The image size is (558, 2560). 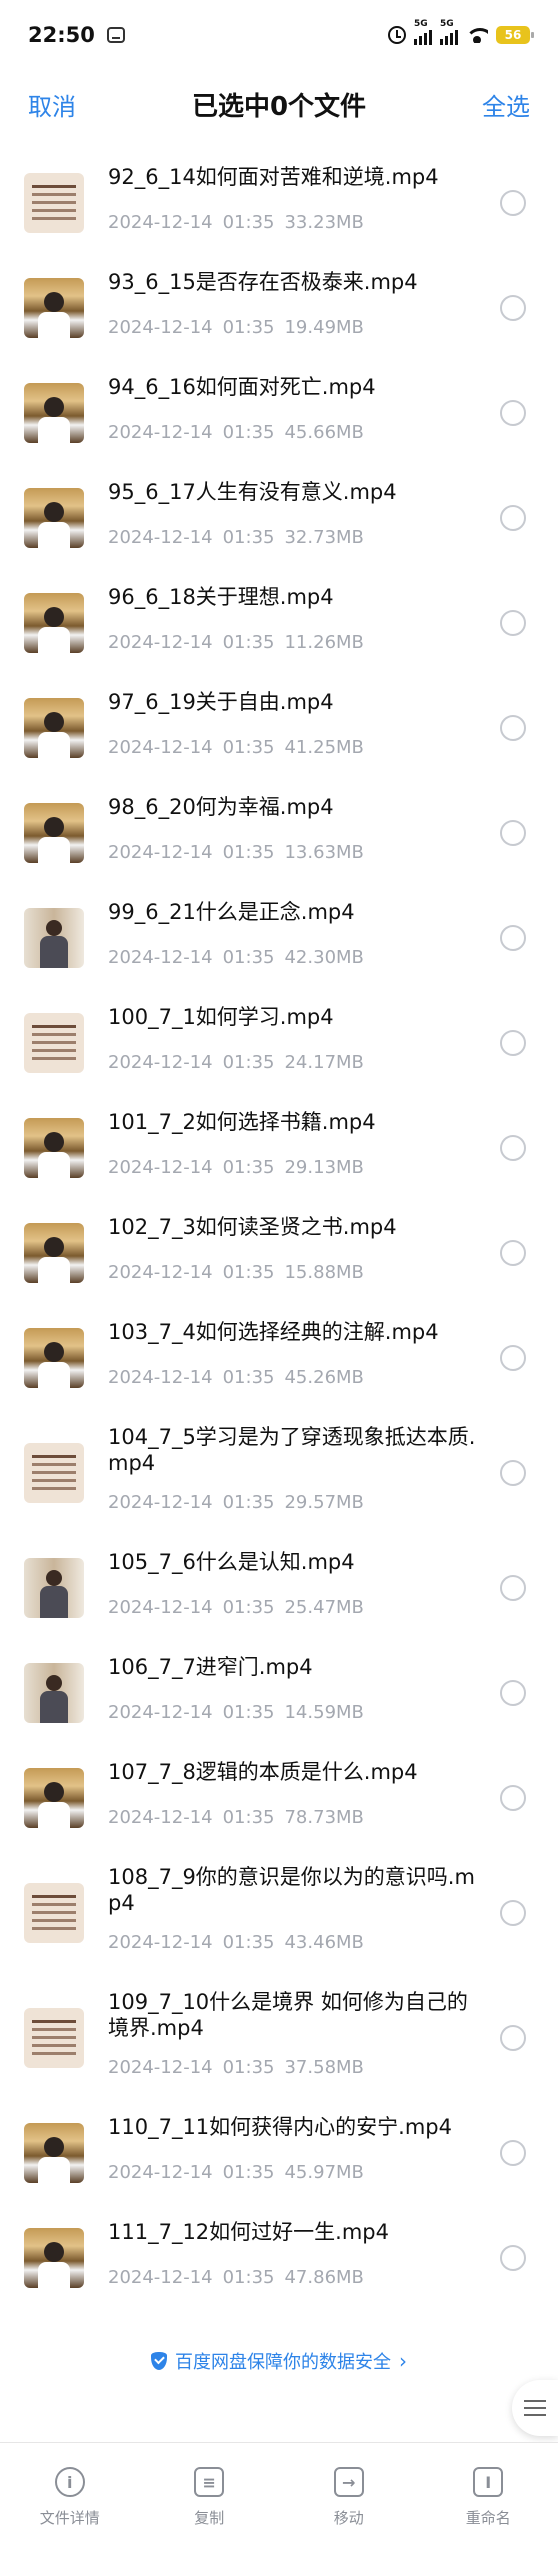 I want to click on action-label: 重命名, so click(x=488, y=2518).